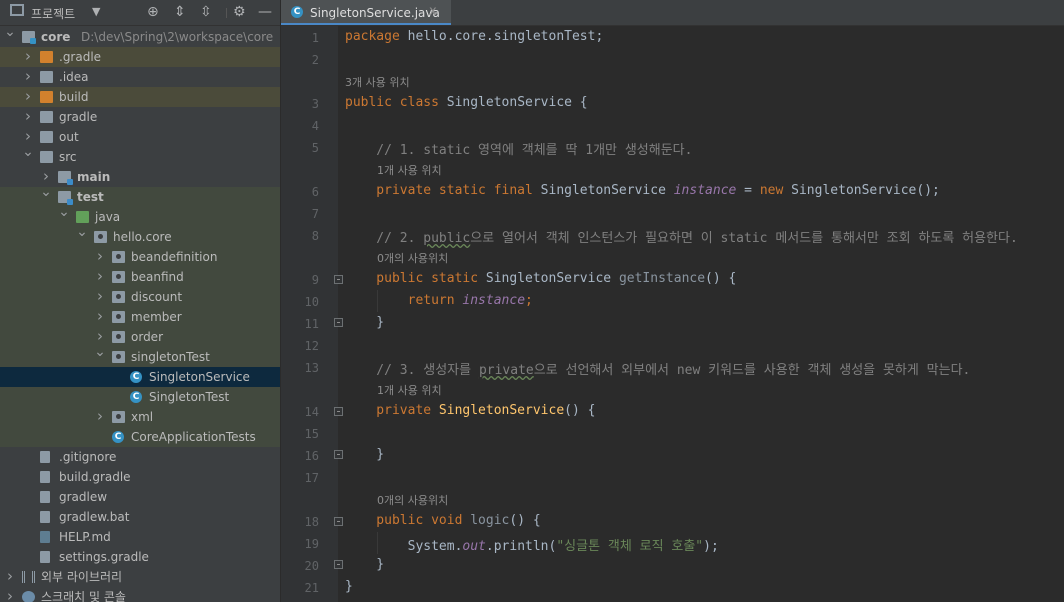 This screenshot has height=602, width=1064. Describe the element at coordinates (300, 126) in the screenshot. I see `line-number: 4` at that location.